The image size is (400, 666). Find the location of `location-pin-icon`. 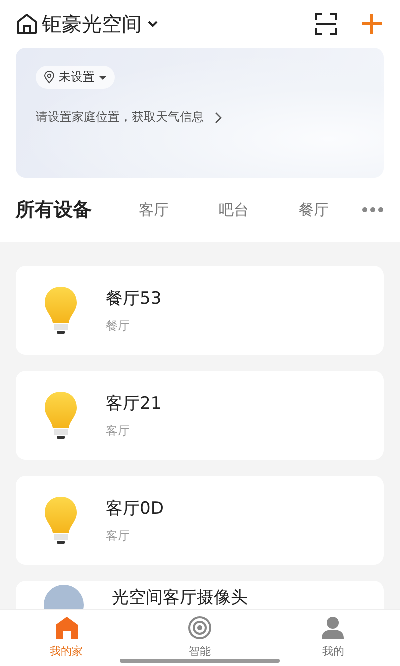

location-pin-icon is located at coordinates (49, 77).